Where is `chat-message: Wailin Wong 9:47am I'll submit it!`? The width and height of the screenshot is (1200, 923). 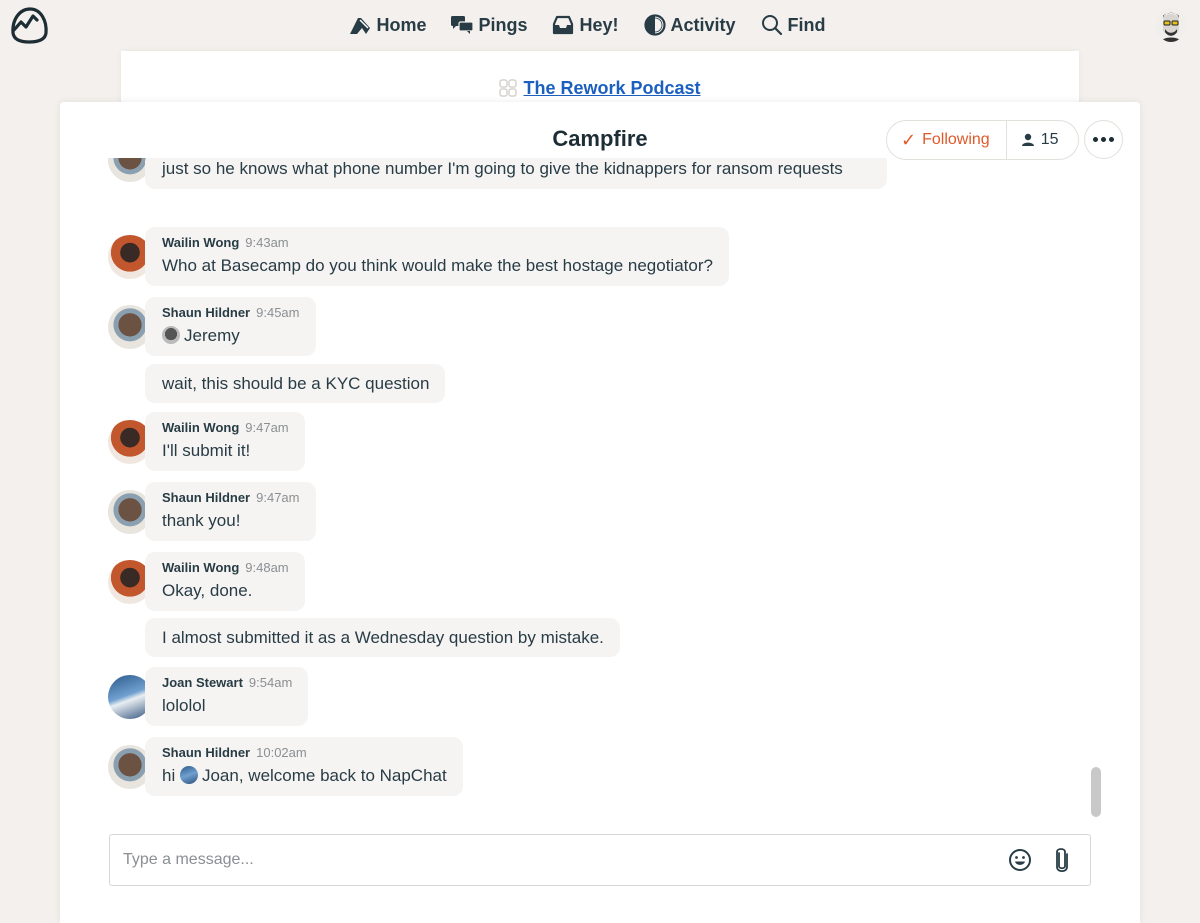
chat-message: Wailin Wong 9:47am I'll submit it! is located at coordinates (225, 441).